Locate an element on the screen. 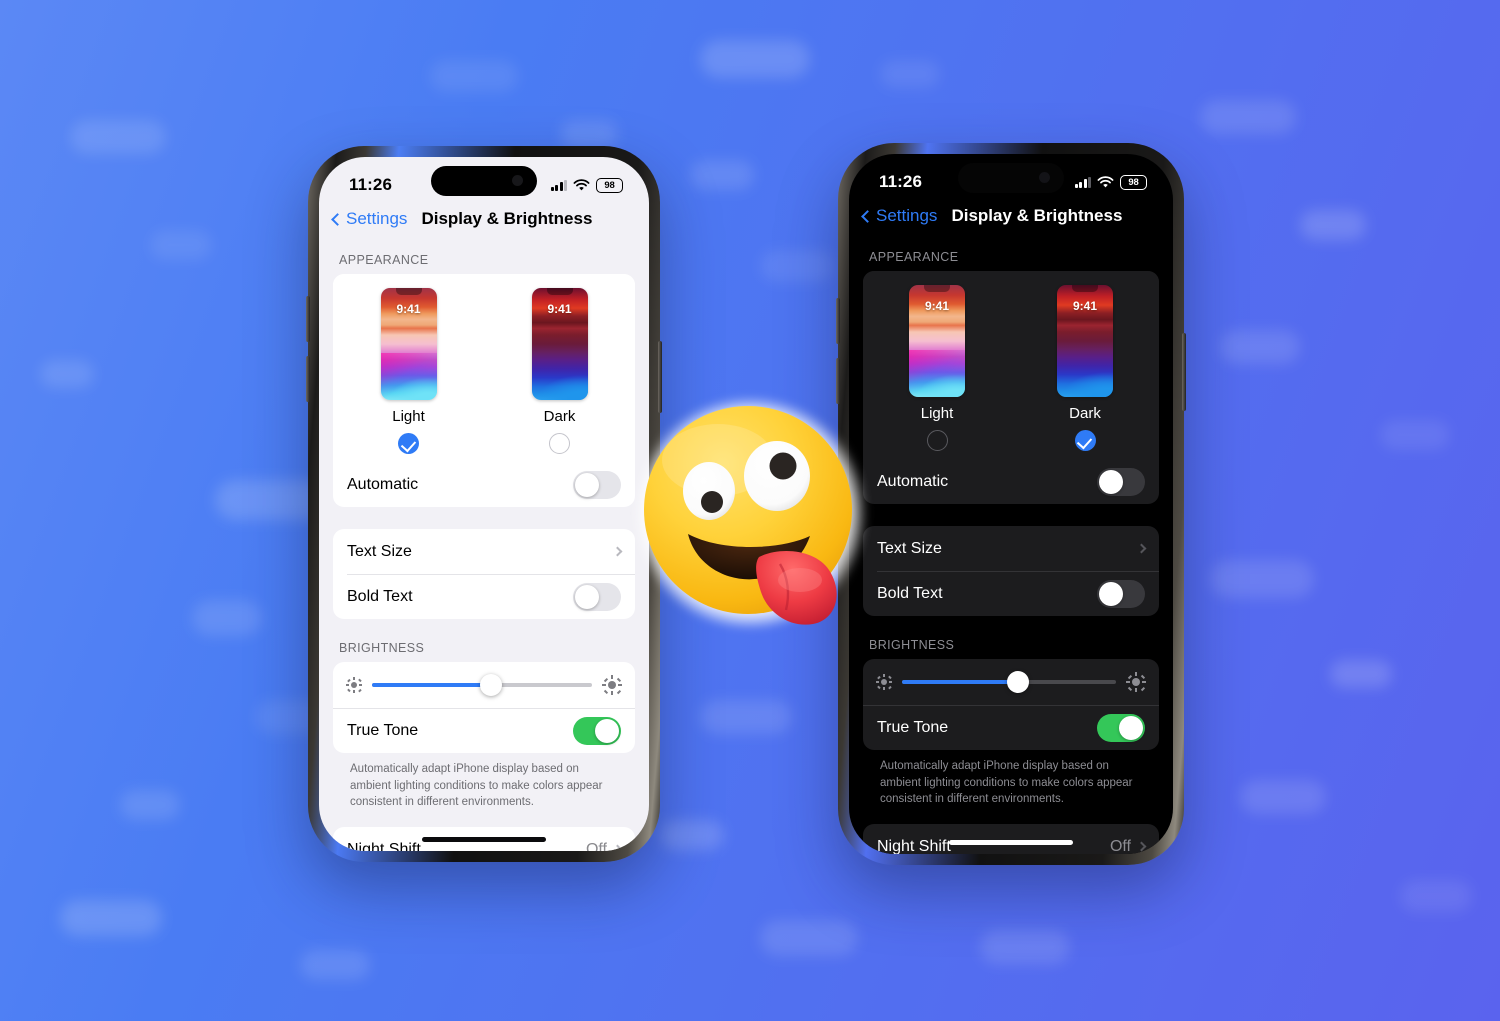 This screenshot has width=1500, height=1021. power-button is located at coordinates (1184, 372).